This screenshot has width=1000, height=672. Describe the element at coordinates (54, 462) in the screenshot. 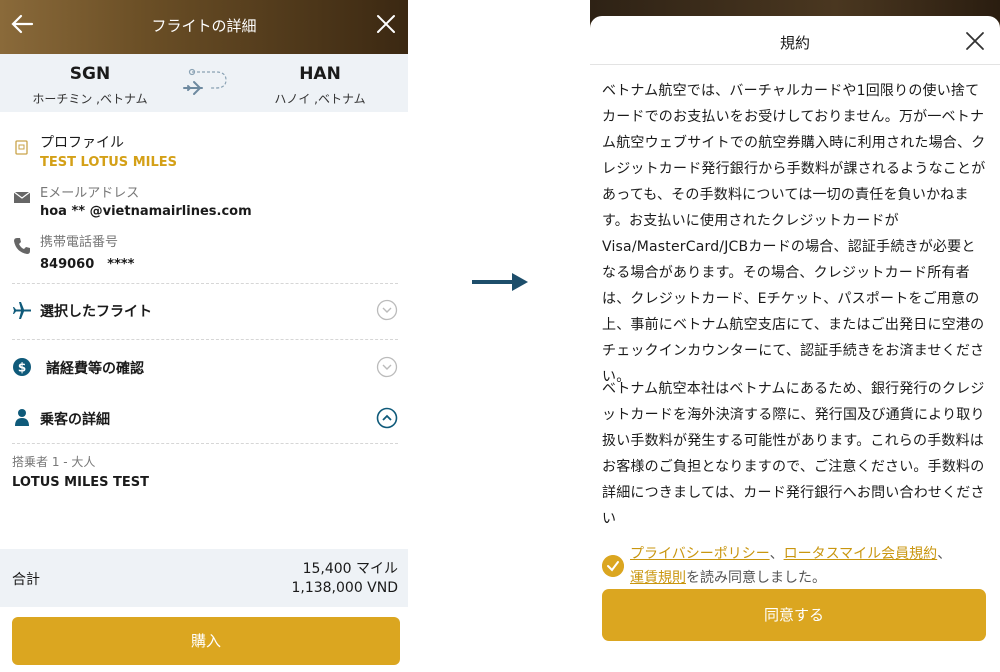

I see `passenger-type: 搭乗者 1 - 大人` at that location.